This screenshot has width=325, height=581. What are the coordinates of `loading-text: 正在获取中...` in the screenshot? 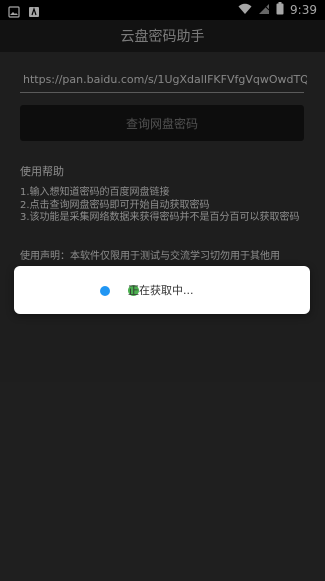 It's located at (161, 290).